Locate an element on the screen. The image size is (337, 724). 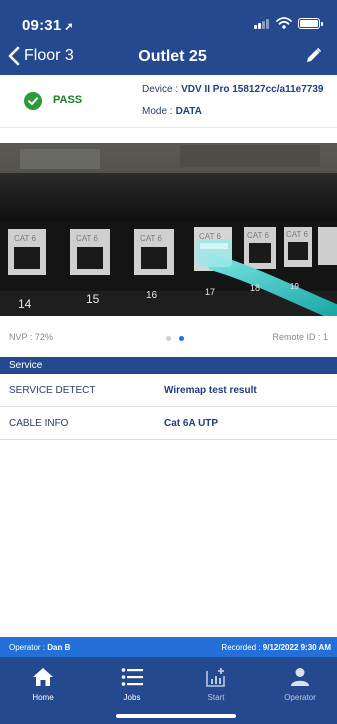
port-number: 18 is located at coordinates (255, 288).